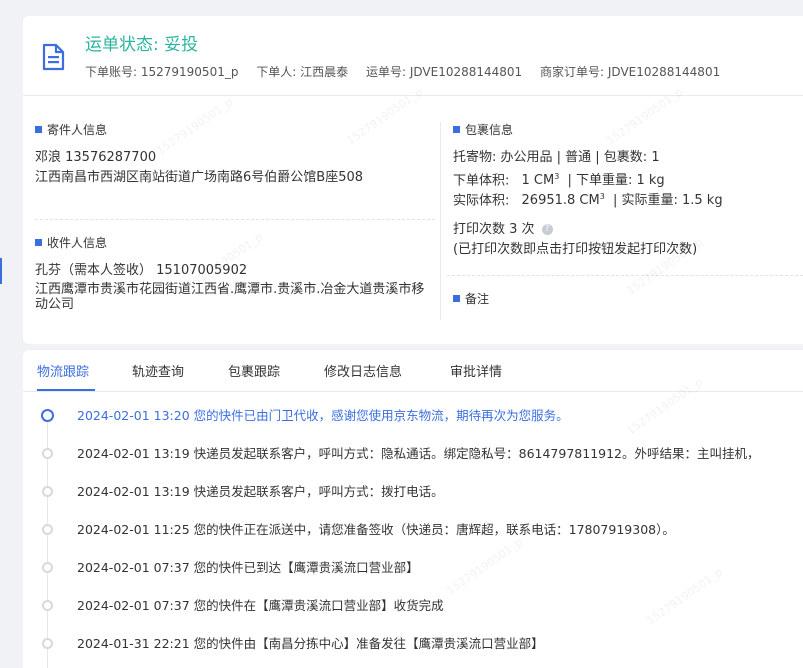  Describe the element at coordinates (71, 242) in the screenshot. I see `receiver-section-title: 收件人信息` at that location.